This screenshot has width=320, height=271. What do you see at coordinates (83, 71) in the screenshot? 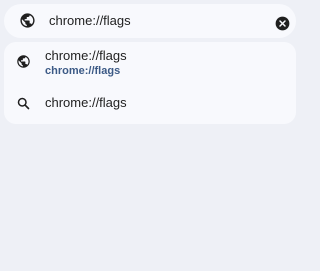
I see `suggestion-url: chrome://flags` at bounding box center [83, 71].